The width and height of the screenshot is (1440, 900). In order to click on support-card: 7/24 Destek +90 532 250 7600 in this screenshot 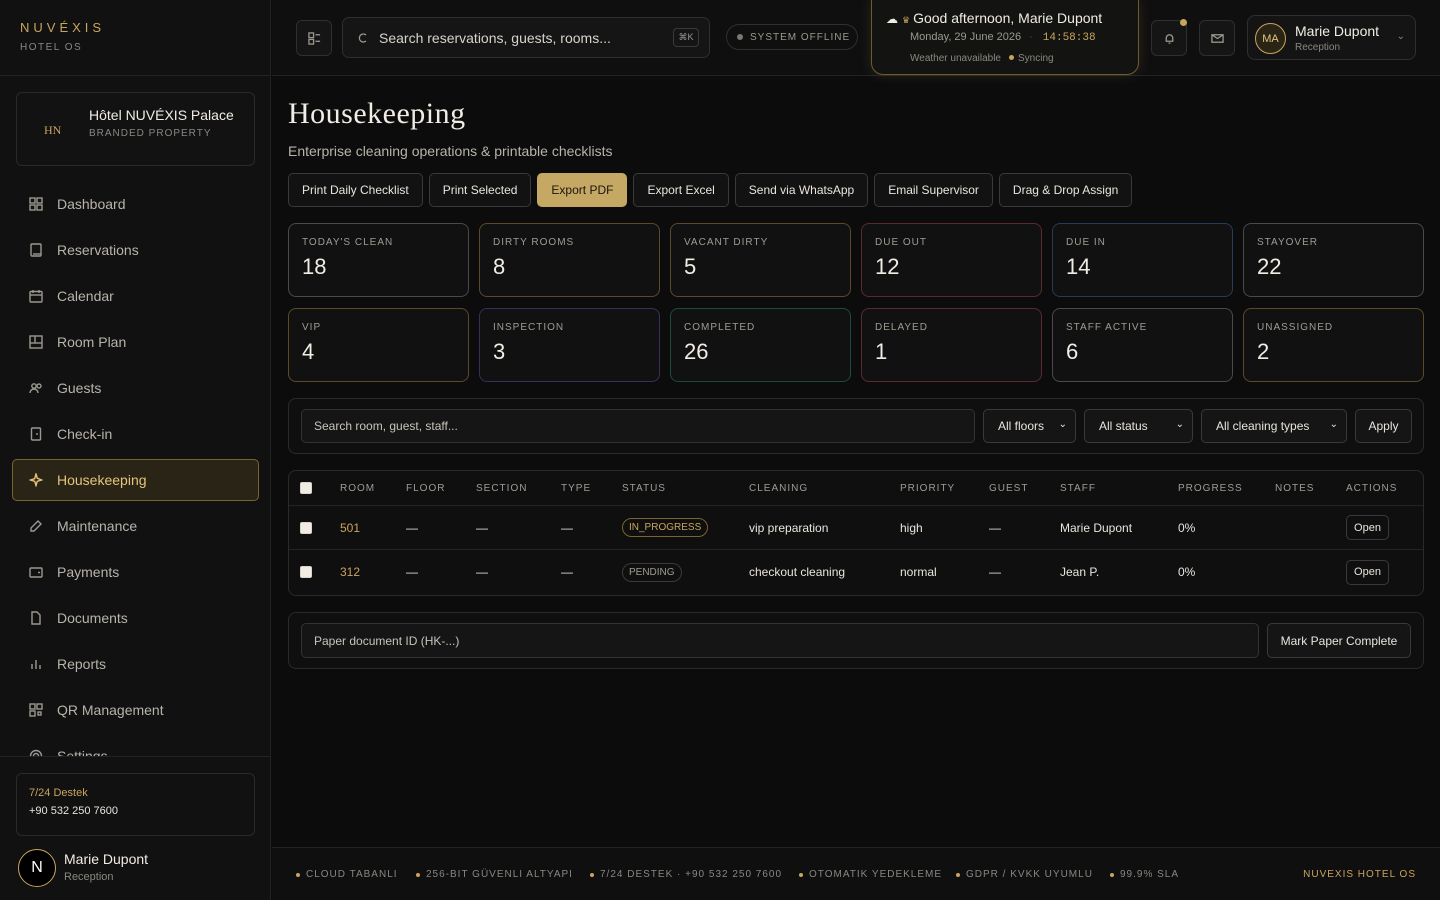, I will do `click(135, 804)`.